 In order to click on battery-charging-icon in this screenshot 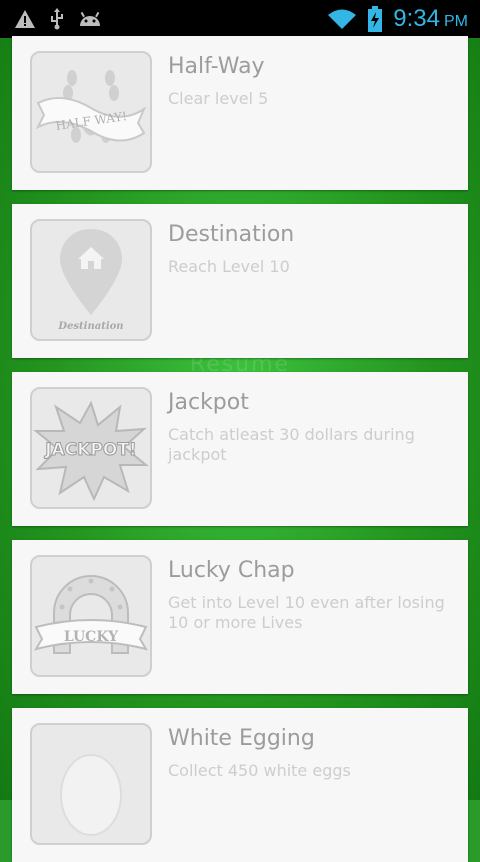, I will do `click(375, 19)`.